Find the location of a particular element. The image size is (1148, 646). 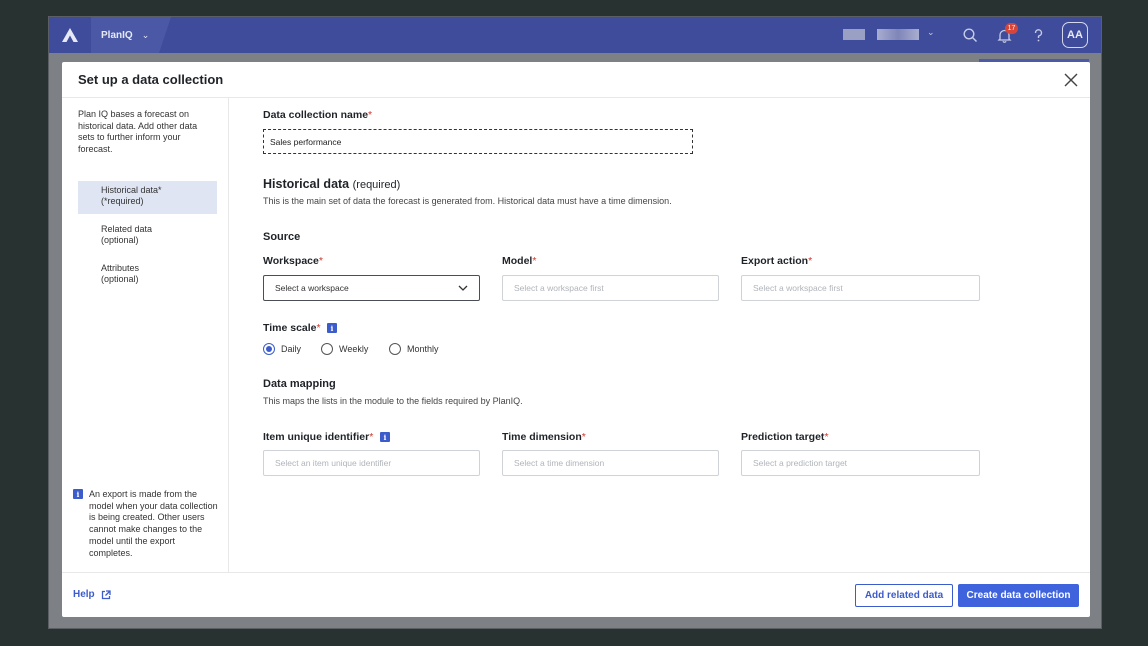

radio-label: Daily is located at coordinates (291, 349).